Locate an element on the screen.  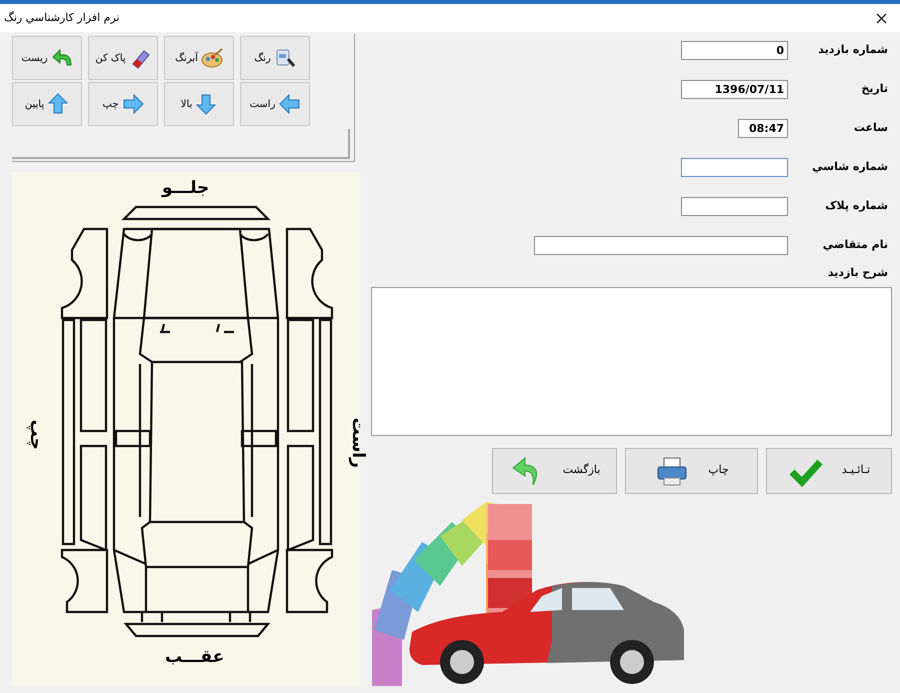
arrow-up-icon is located at coordinates (58, 104).